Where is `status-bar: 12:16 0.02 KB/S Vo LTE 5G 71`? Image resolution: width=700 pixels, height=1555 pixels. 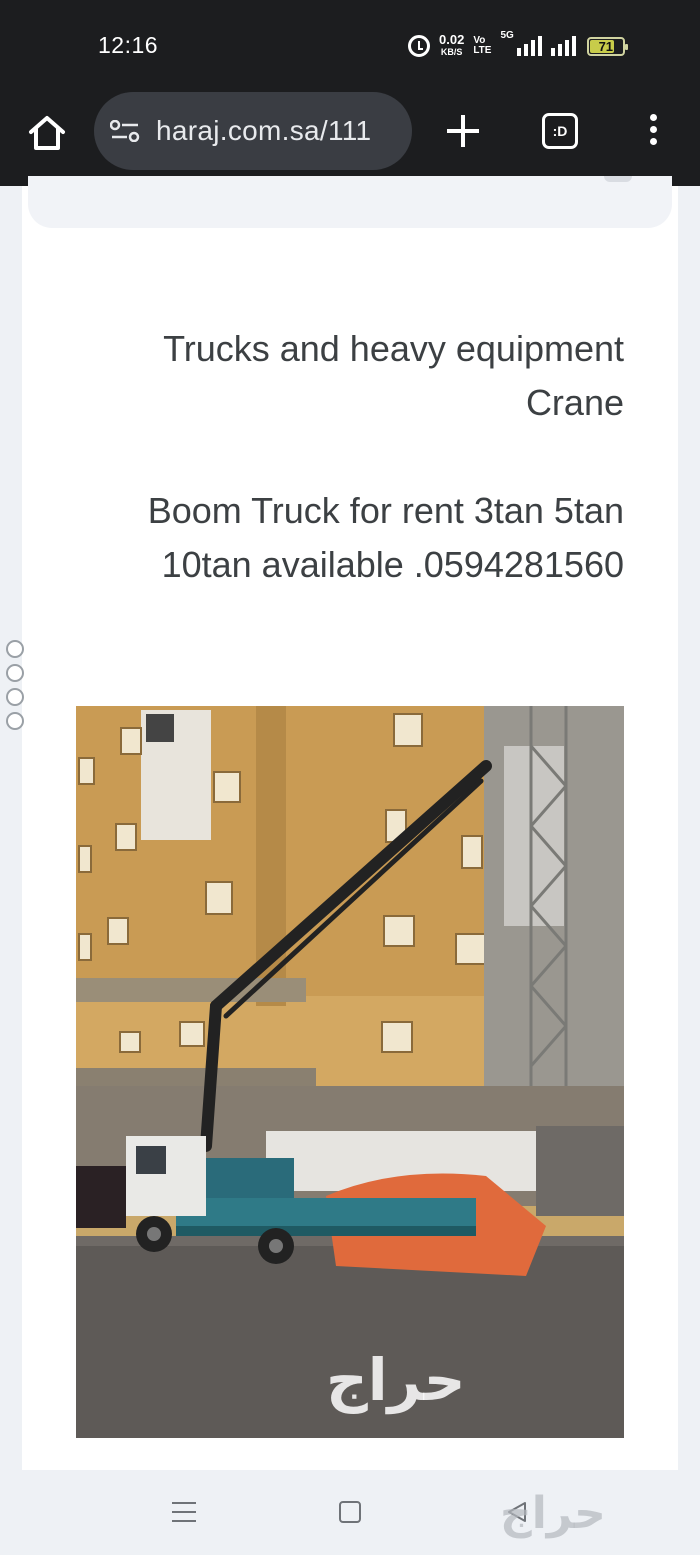 status-bar: 12:16 0.02 KB/S Vo LTE 5G 71 is located at coordinates (350, 46).